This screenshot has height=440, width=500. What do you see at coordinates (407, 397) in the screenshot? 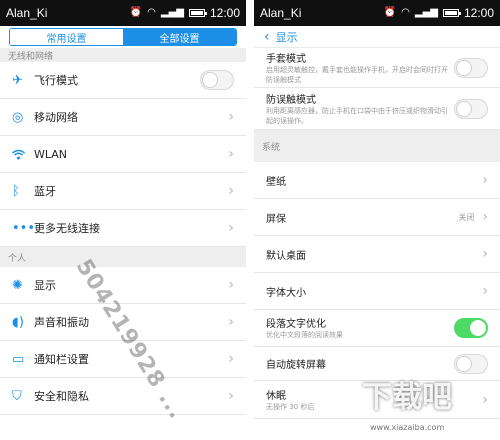
I see `logo-text: 下载吧` at bounding box center [407, 397].